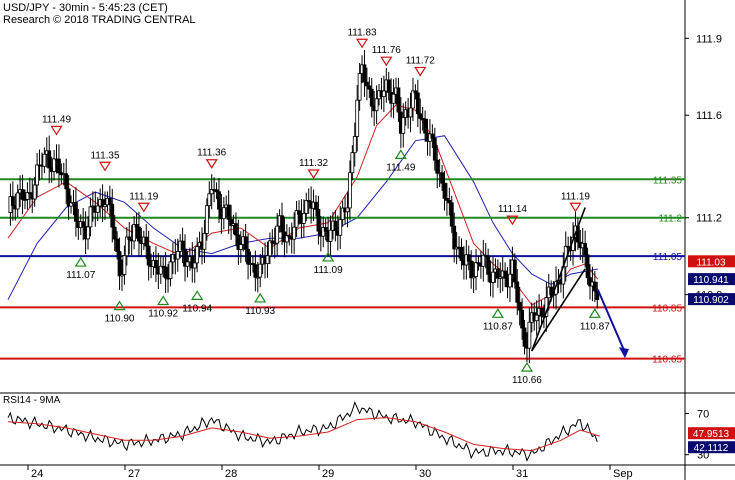 Image resolution: width=735 pixels, height=480 pixels. I want to click on swing-low-label: 110.66, so click(527, 380).